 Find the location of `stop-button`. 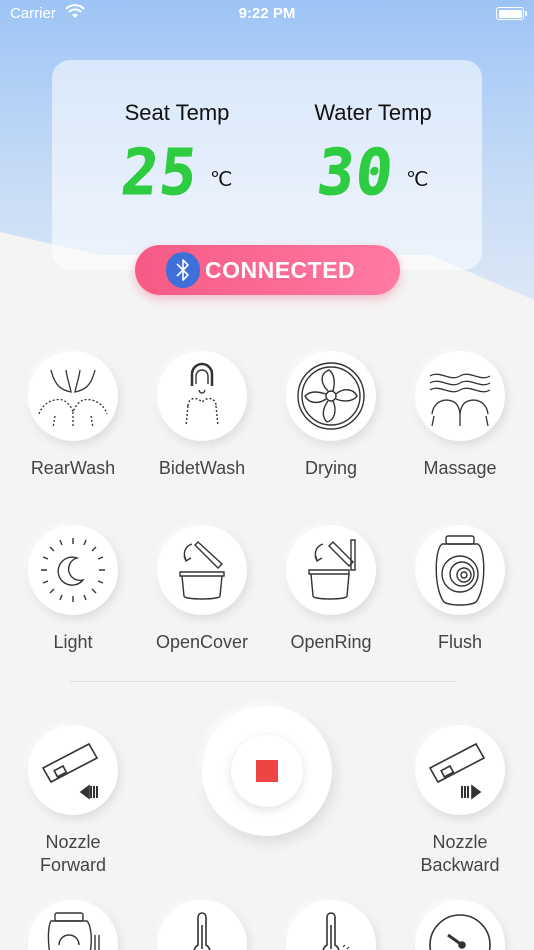

stop-button is located at coordinates (267, 771).